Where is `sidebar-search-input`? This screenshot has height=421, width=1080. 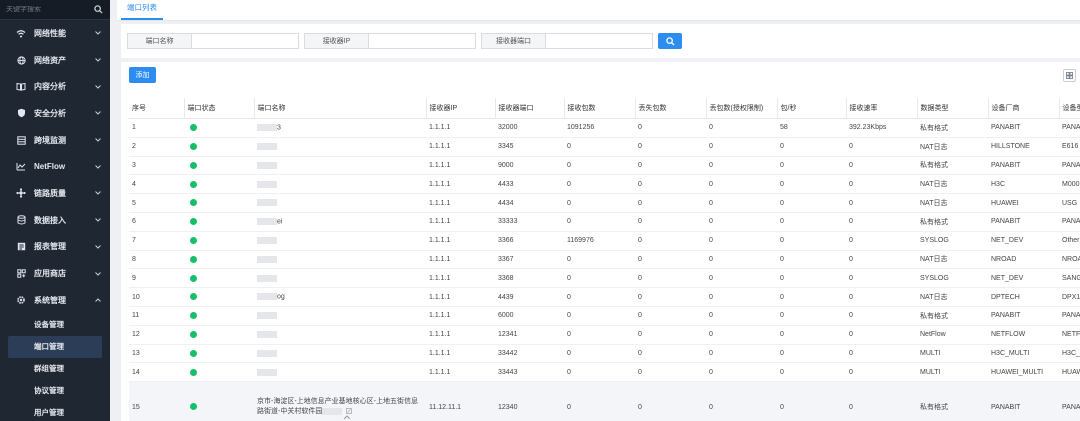
sidebar-search-input is located at coordinates (49, 9).